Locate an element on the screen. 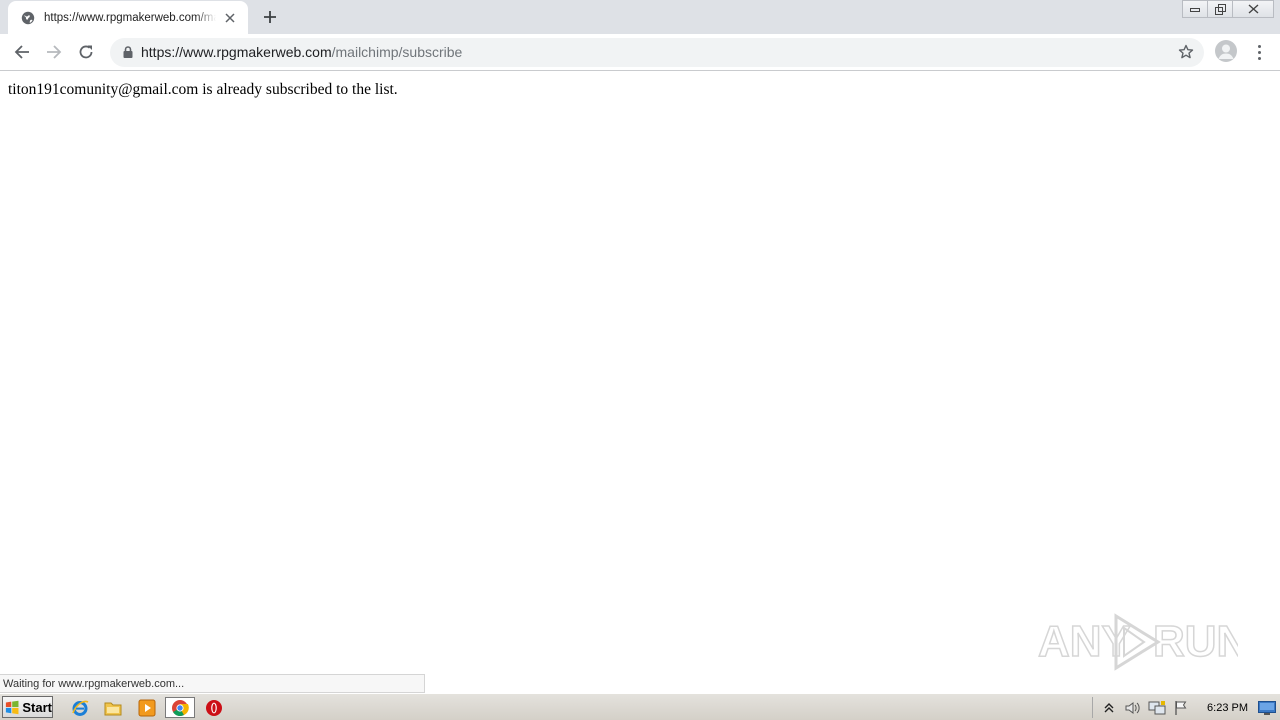 This screenshot has width=1280, height=720. reload-button is located at coordinates (86, 52).